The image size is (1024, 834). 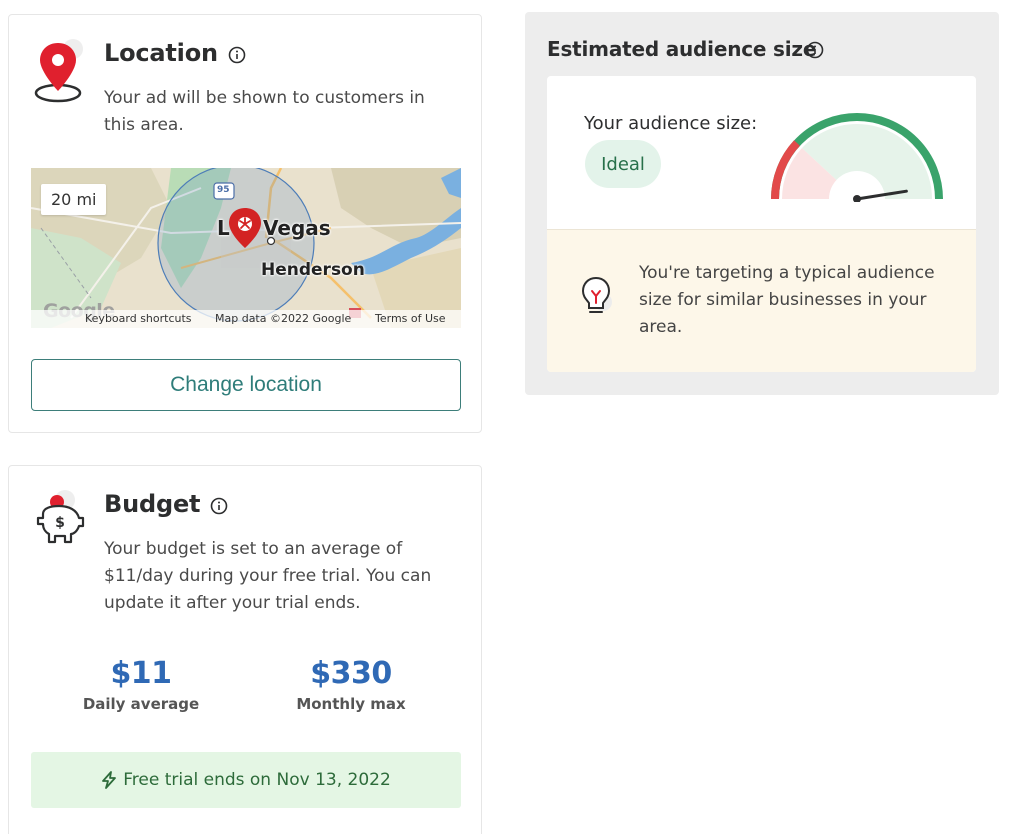 I want to click on monthly-max-label: Monthly max, so click(x=351, y=704).